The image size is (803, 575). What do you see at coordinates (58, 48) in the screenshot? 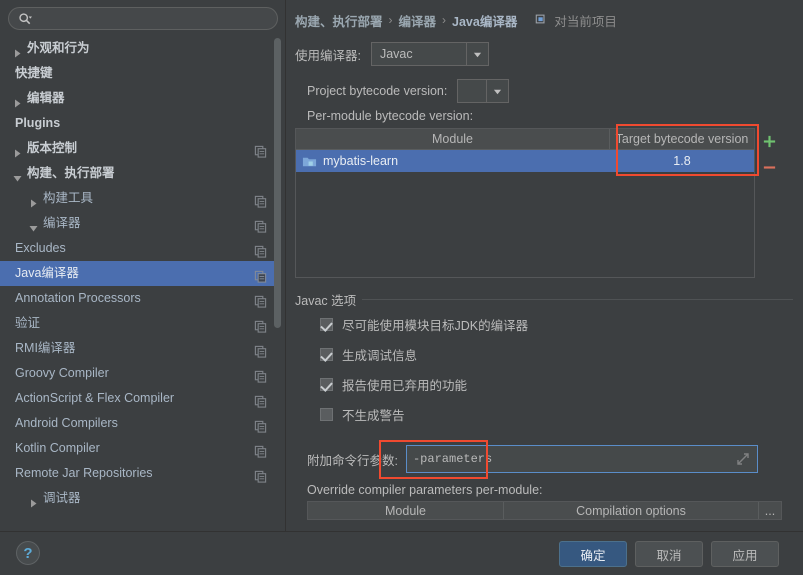
I see `sidebar-item-label: 外观和行为` at bounding box center [58, 48].